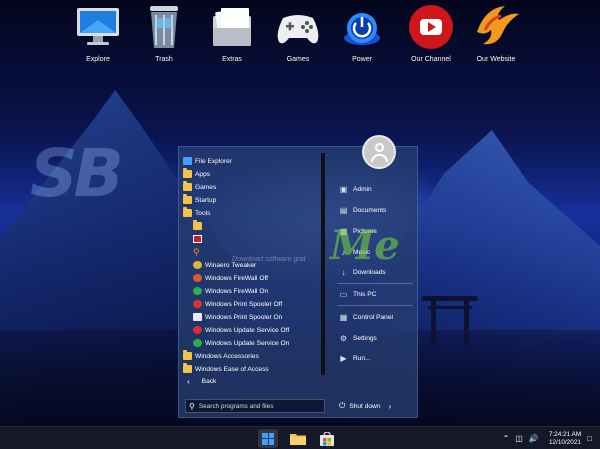 Image resolution: width=600 pixels, height=449 pixels. What do you see at coordinates (363, 210) in the screenshot?
I see `place-documents: ▤ Documents` at bounding box center [363, 210].